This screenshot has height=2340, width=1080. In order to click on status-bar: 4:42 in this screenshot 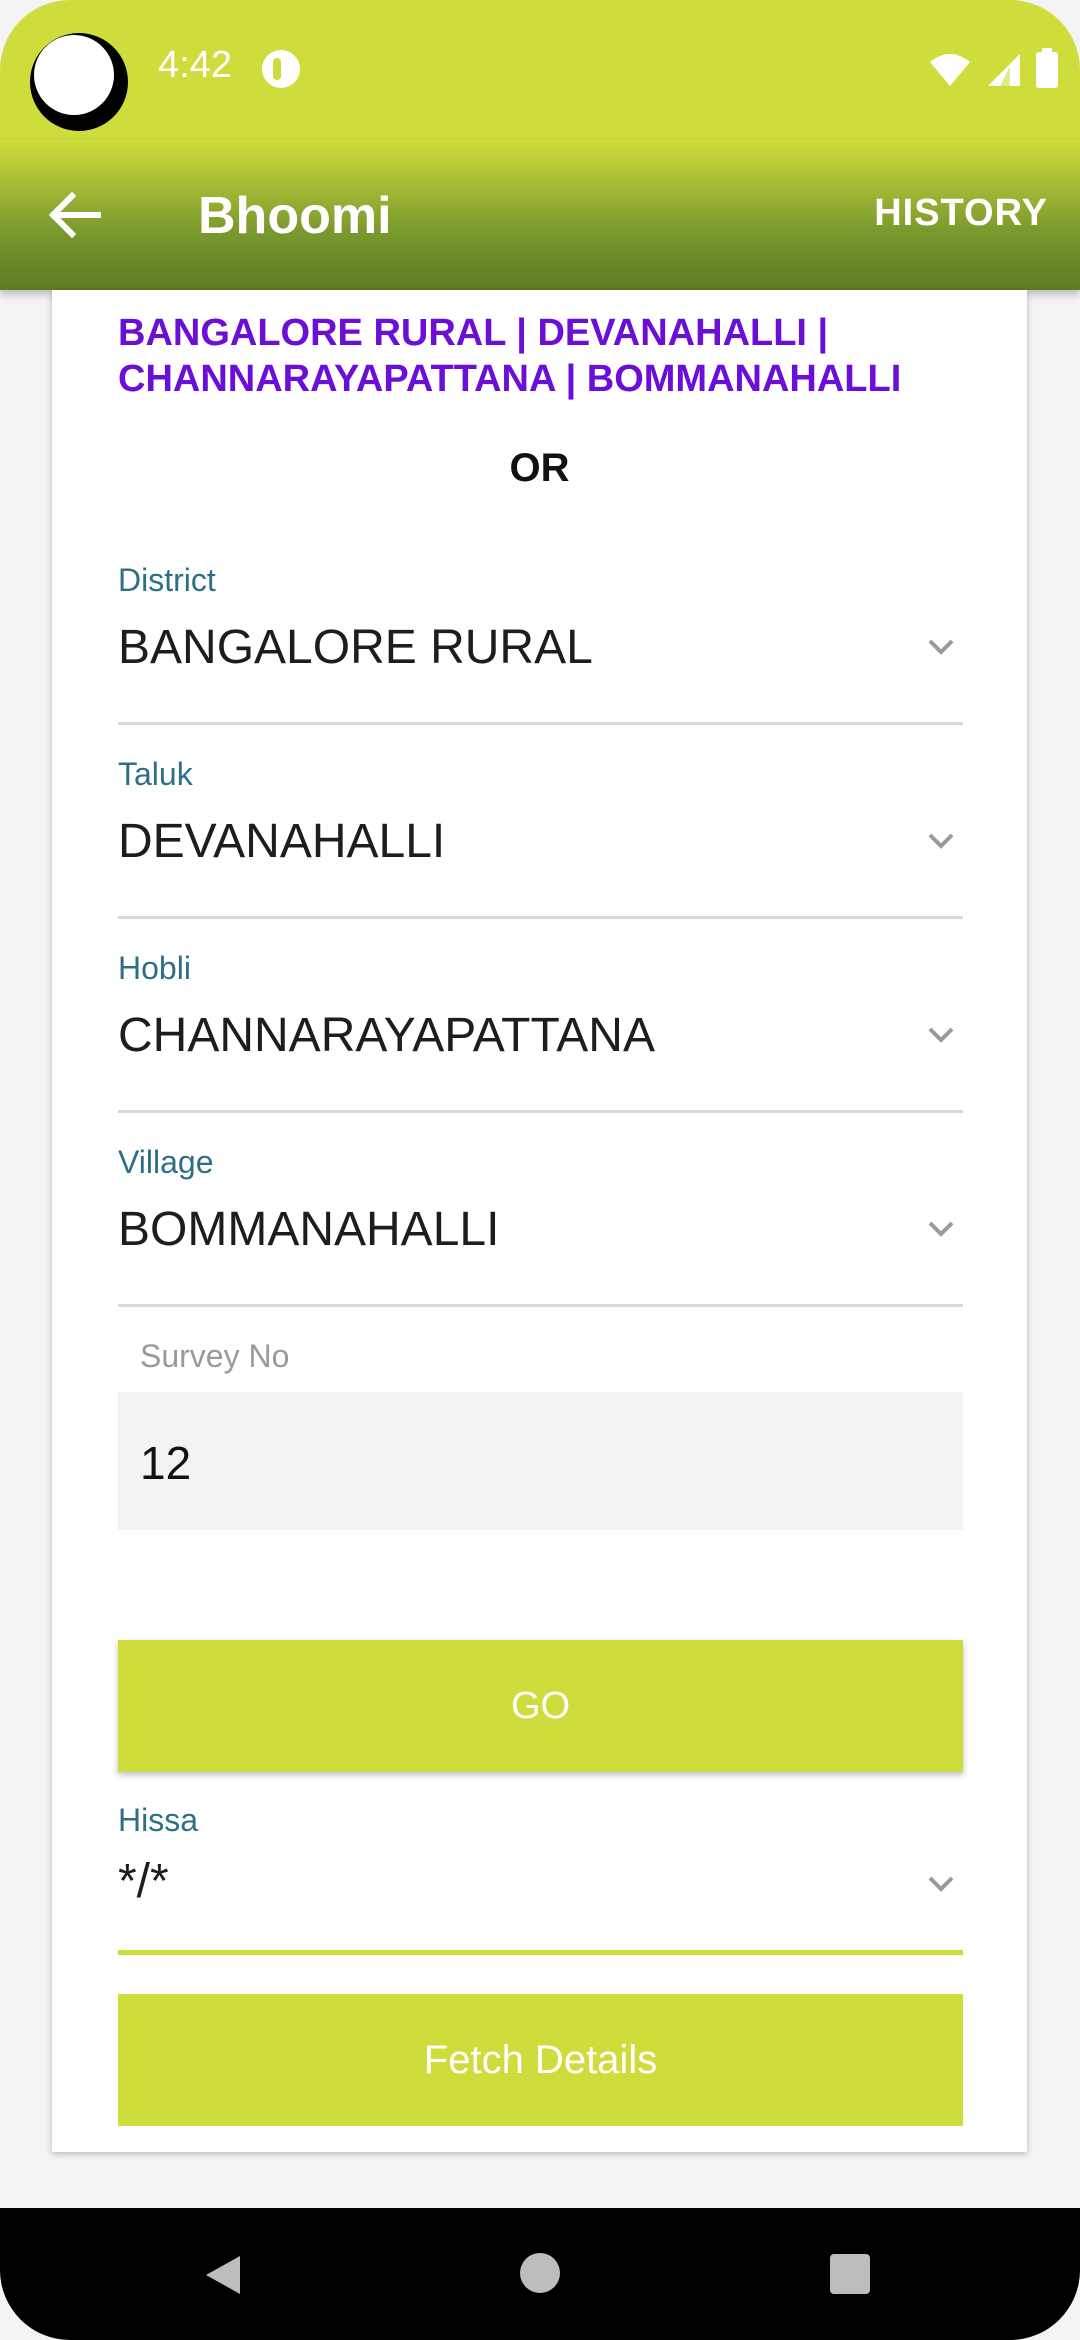, I will do `click(540, 70)`.